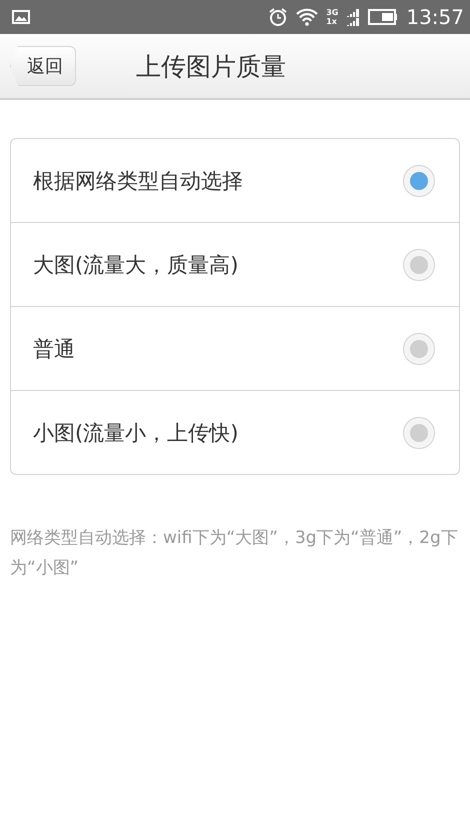 Image resolution: width=470 pixels, height=840 pixels. Describe the element at coordinates (435, 17) in the screenshot. I see `clock-time: 13:57` at that location.